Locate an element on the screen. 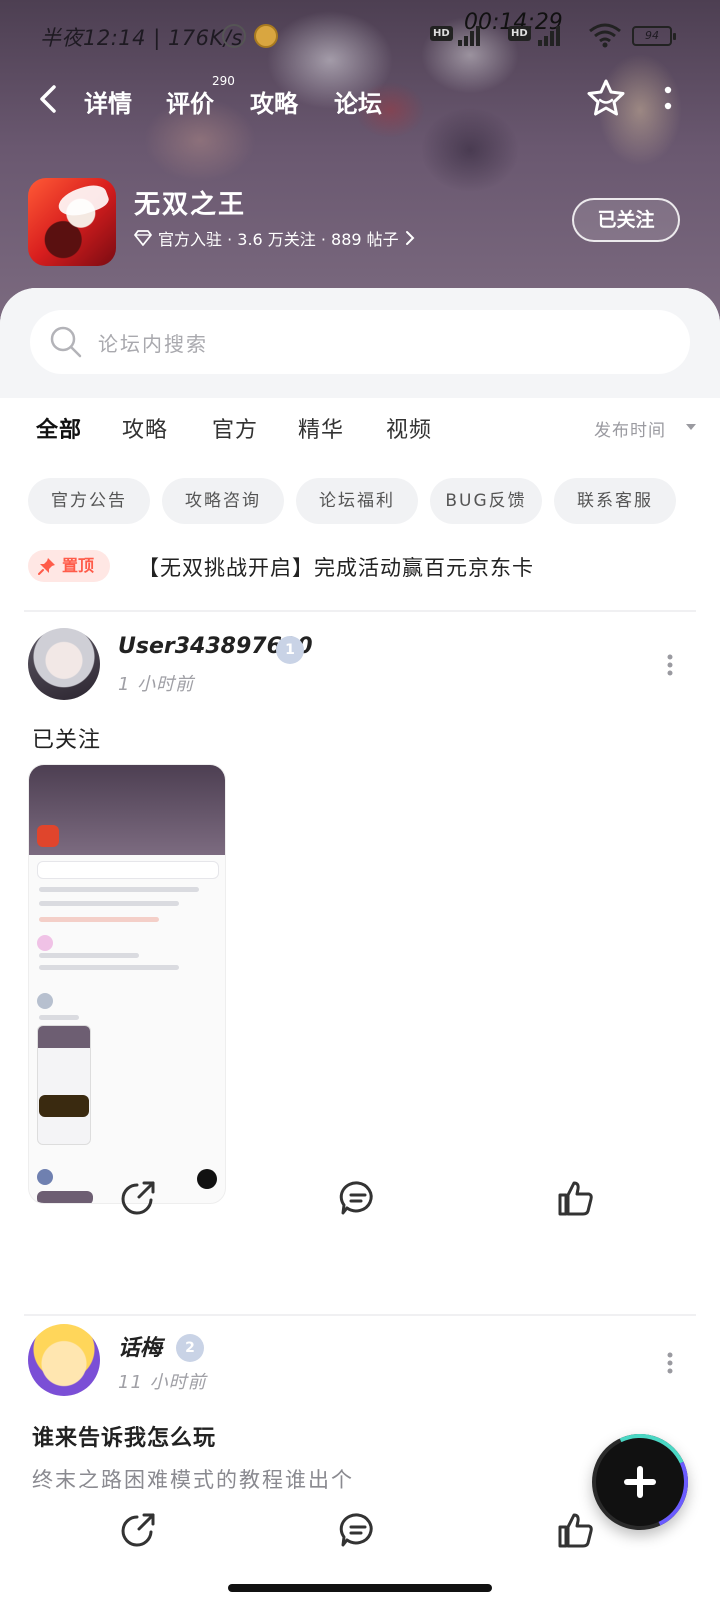 This screenshot has height=1600, width=720. signal-icon is located at coordinates (473, 35).